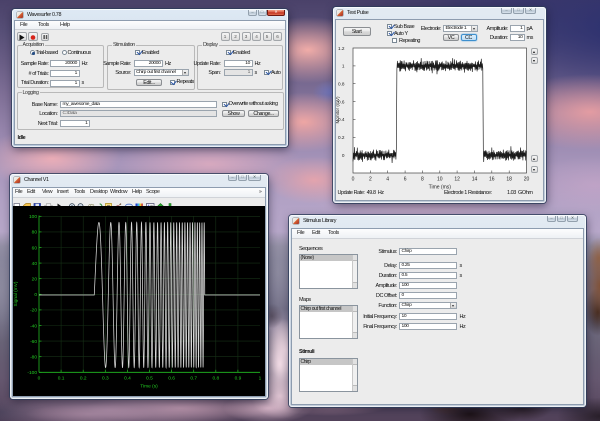  Describe the element at coordinates (509, 180) in the screenshot. I see `svg-text: 18` at that location.